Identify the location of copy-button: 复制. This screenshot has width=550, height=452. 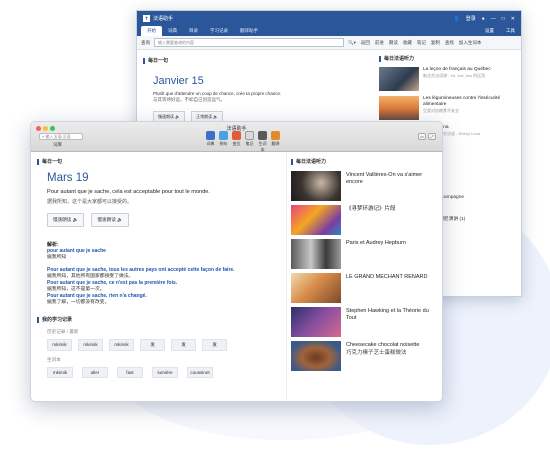
(435, 43).